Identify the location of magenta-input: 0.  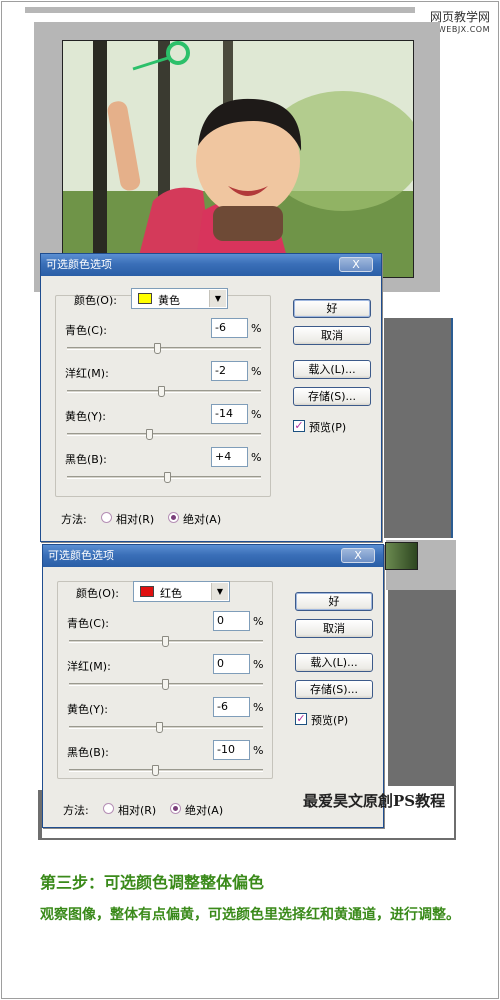
(231, 664).